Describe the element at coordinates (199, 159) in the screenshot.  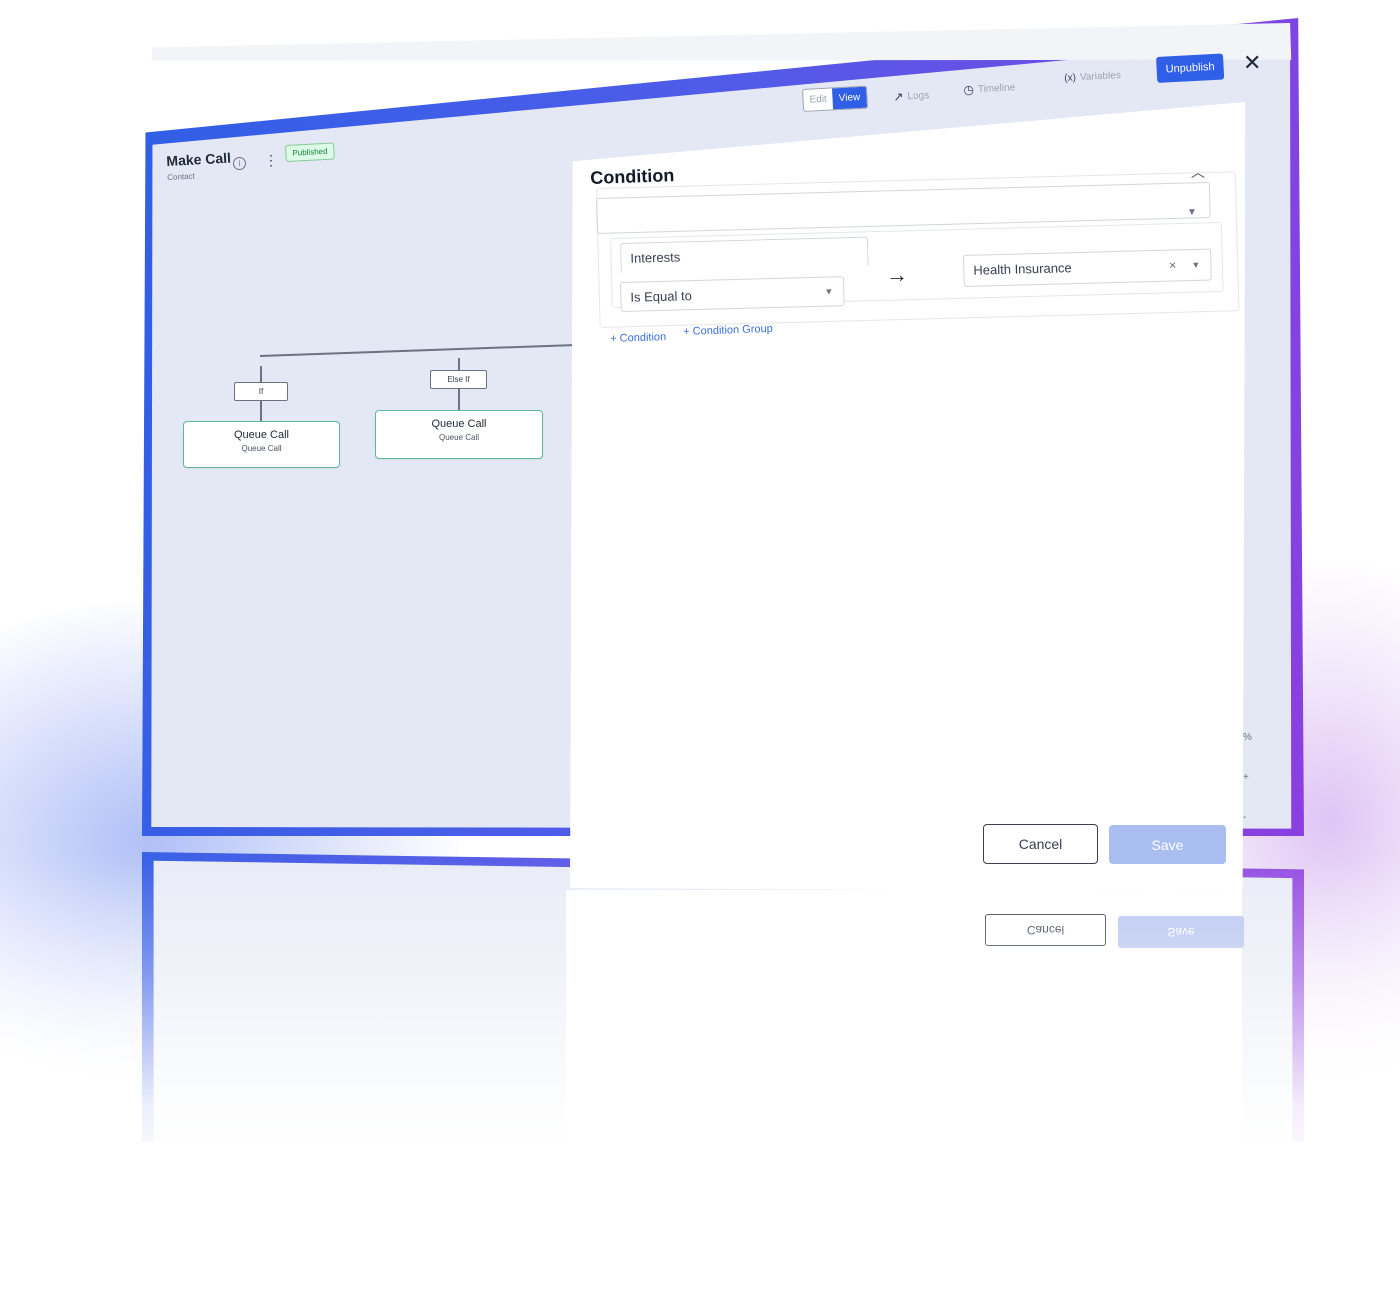
I see `page-title: Make Call` at that location.